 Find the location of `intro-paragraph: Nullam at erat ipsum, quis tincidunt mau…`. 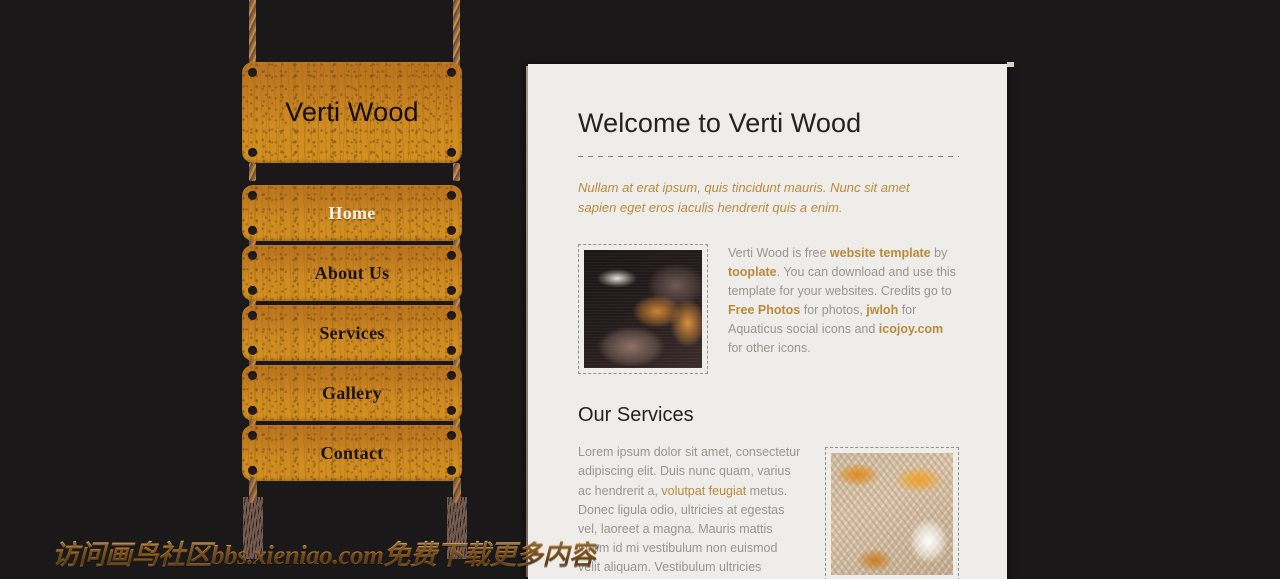

intro-paragraph: Nullam at erat ipsum, quis tincidunt mau… is located at coordinates (744, 198).